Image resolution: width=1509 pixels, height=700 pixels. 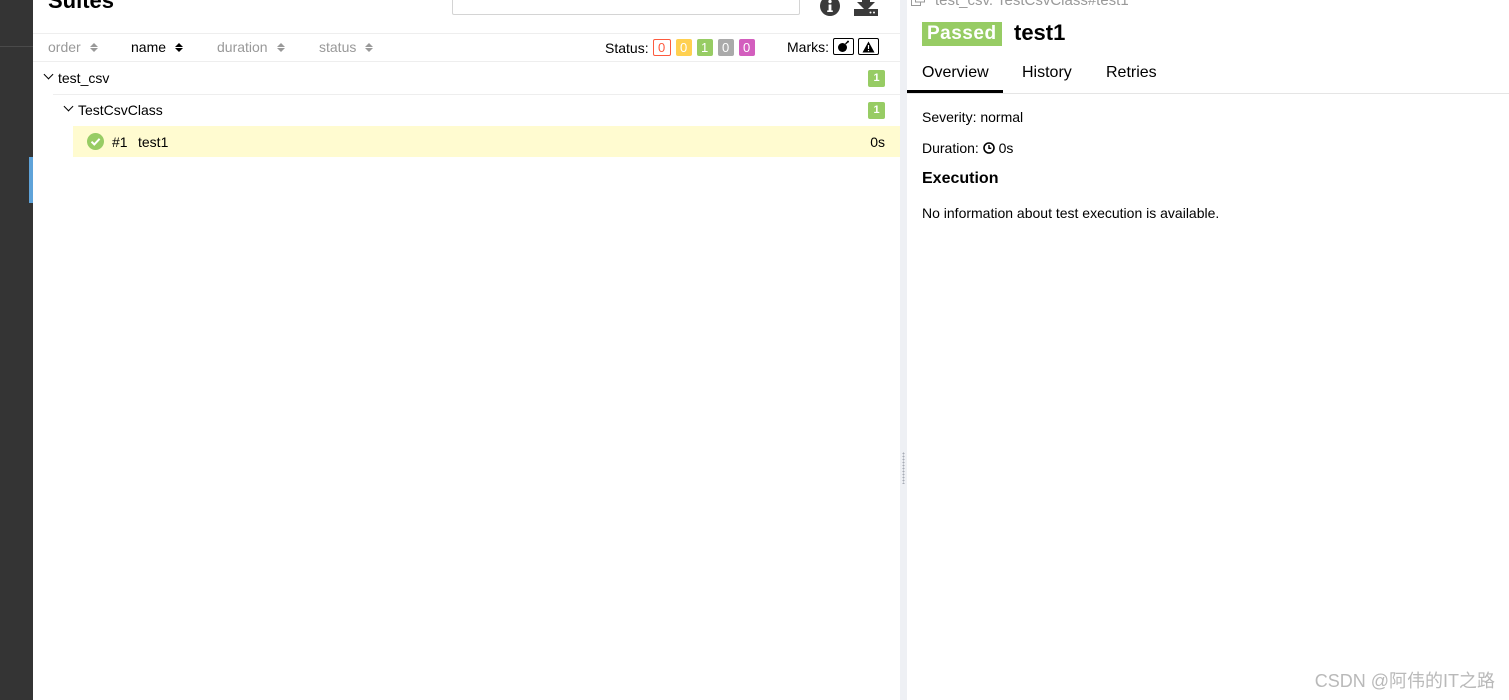 What do you see at coordinates (661, 47) in the screenshot?
I see `status-toggle-failed: 0` at bounding box center [661, 47].